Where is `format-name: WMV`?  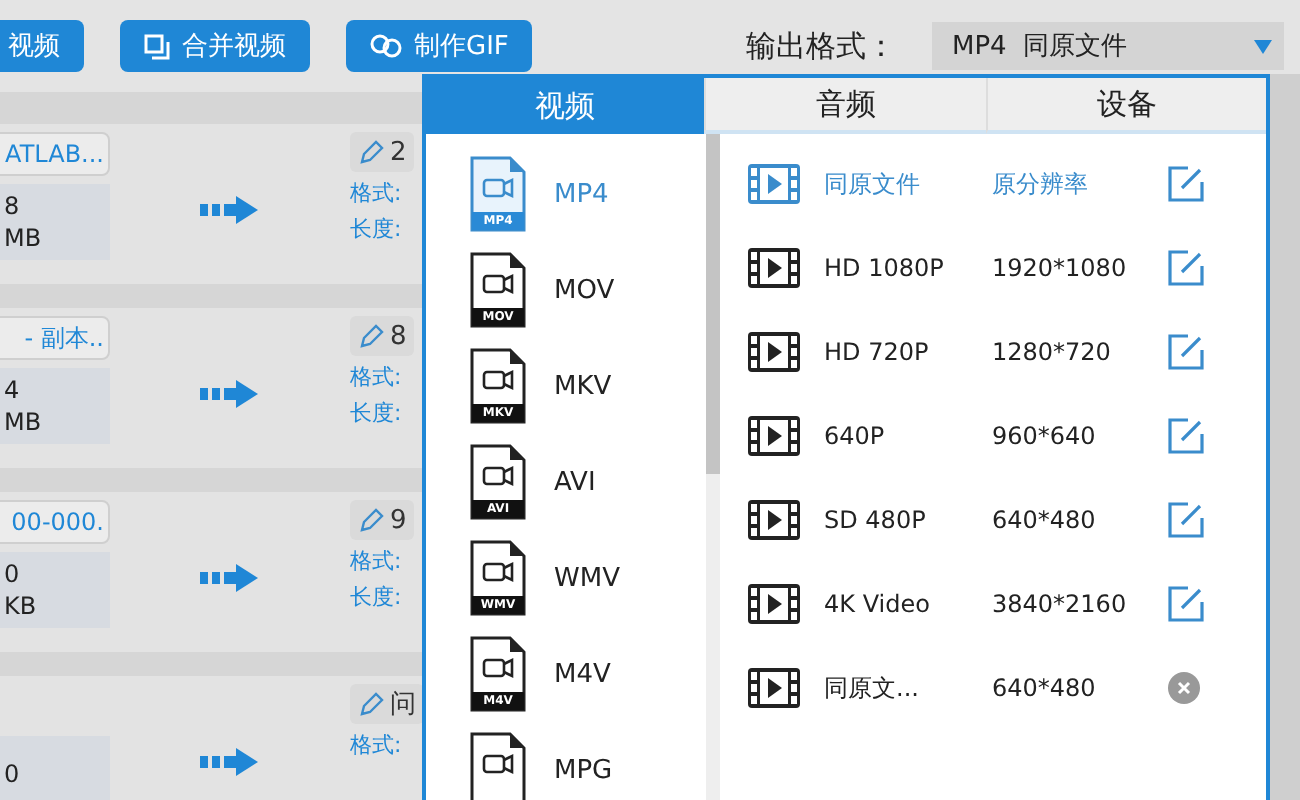
format-name: WMV is located at coordinates (587, 578).